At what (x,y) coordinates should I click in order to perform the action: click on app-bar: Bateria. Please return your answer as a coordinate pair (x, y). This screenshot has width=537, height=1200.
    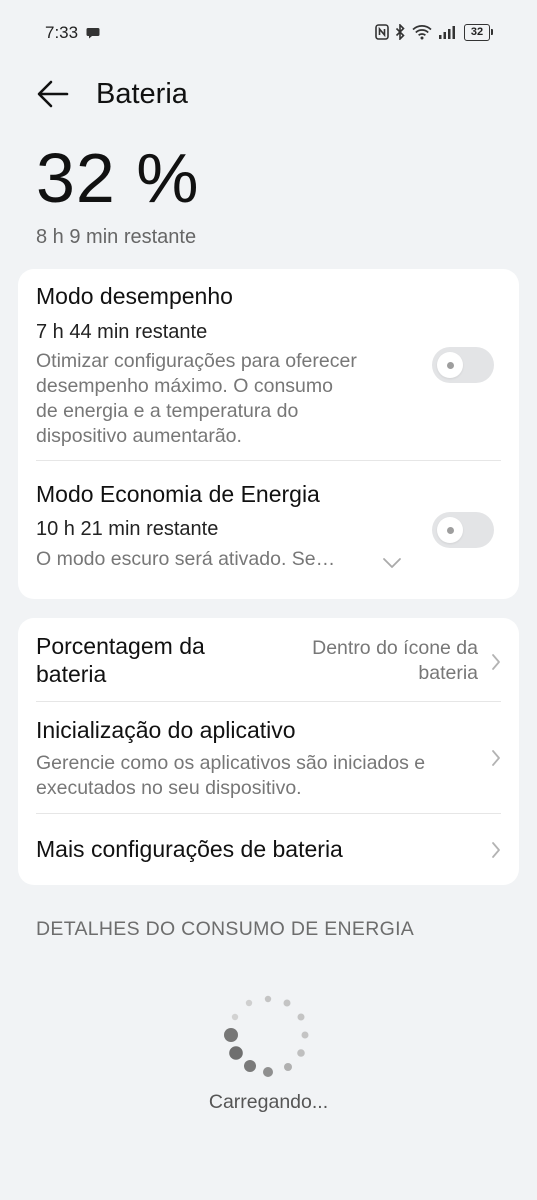
    Looking at the image, I should click on (268, 94).